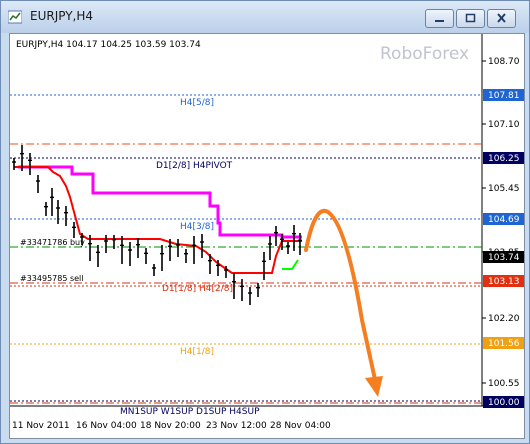  What do you see at coordinates (52, 242) in the screenshot?
I see `order-label: #33471786 buy` at bounding box center [52, 242].